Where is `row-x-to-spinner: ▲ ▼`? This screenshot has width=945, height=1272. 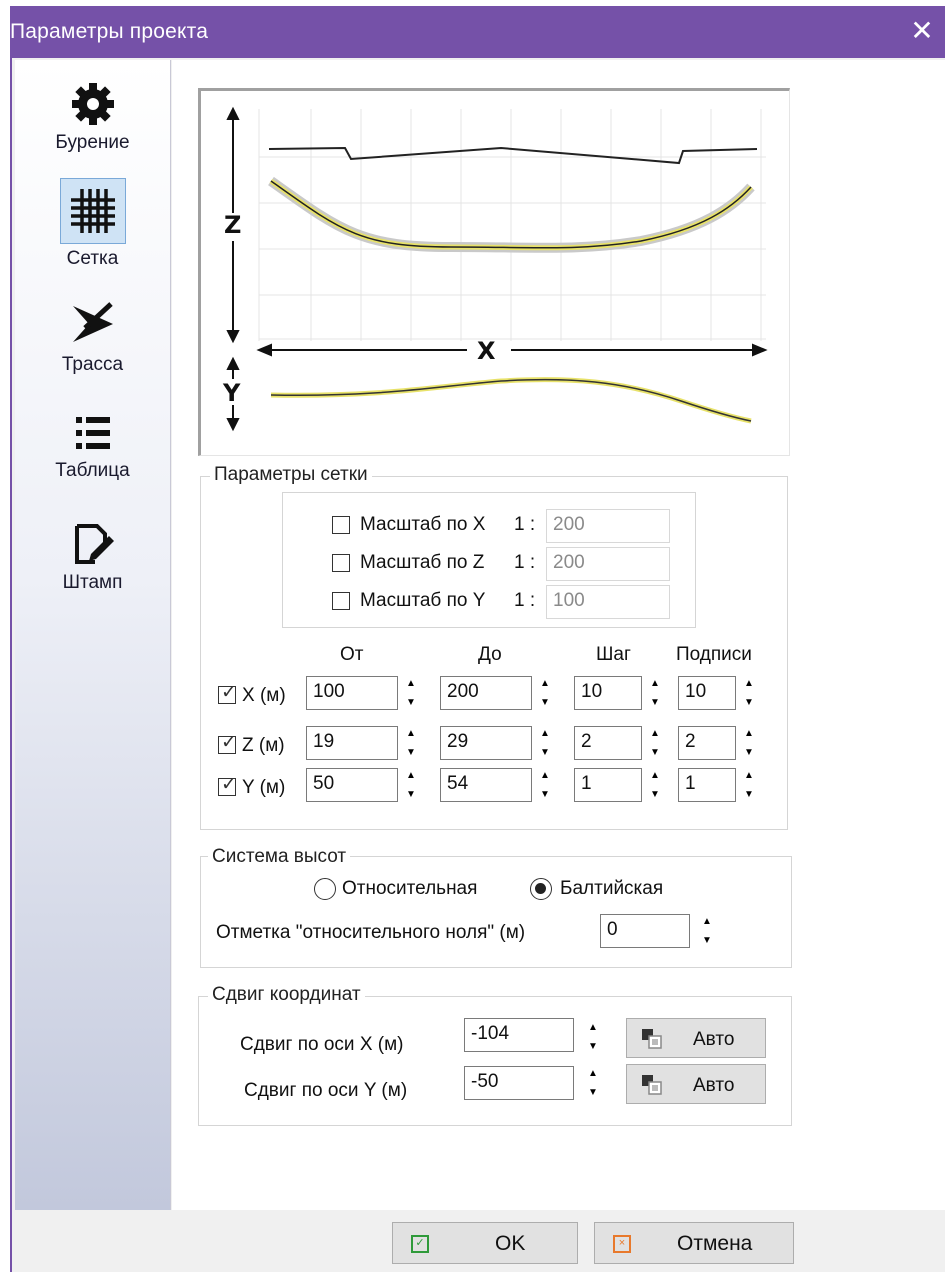 row-x-to-spinner: ▲ ▼ is located at coordinates (545, 693).